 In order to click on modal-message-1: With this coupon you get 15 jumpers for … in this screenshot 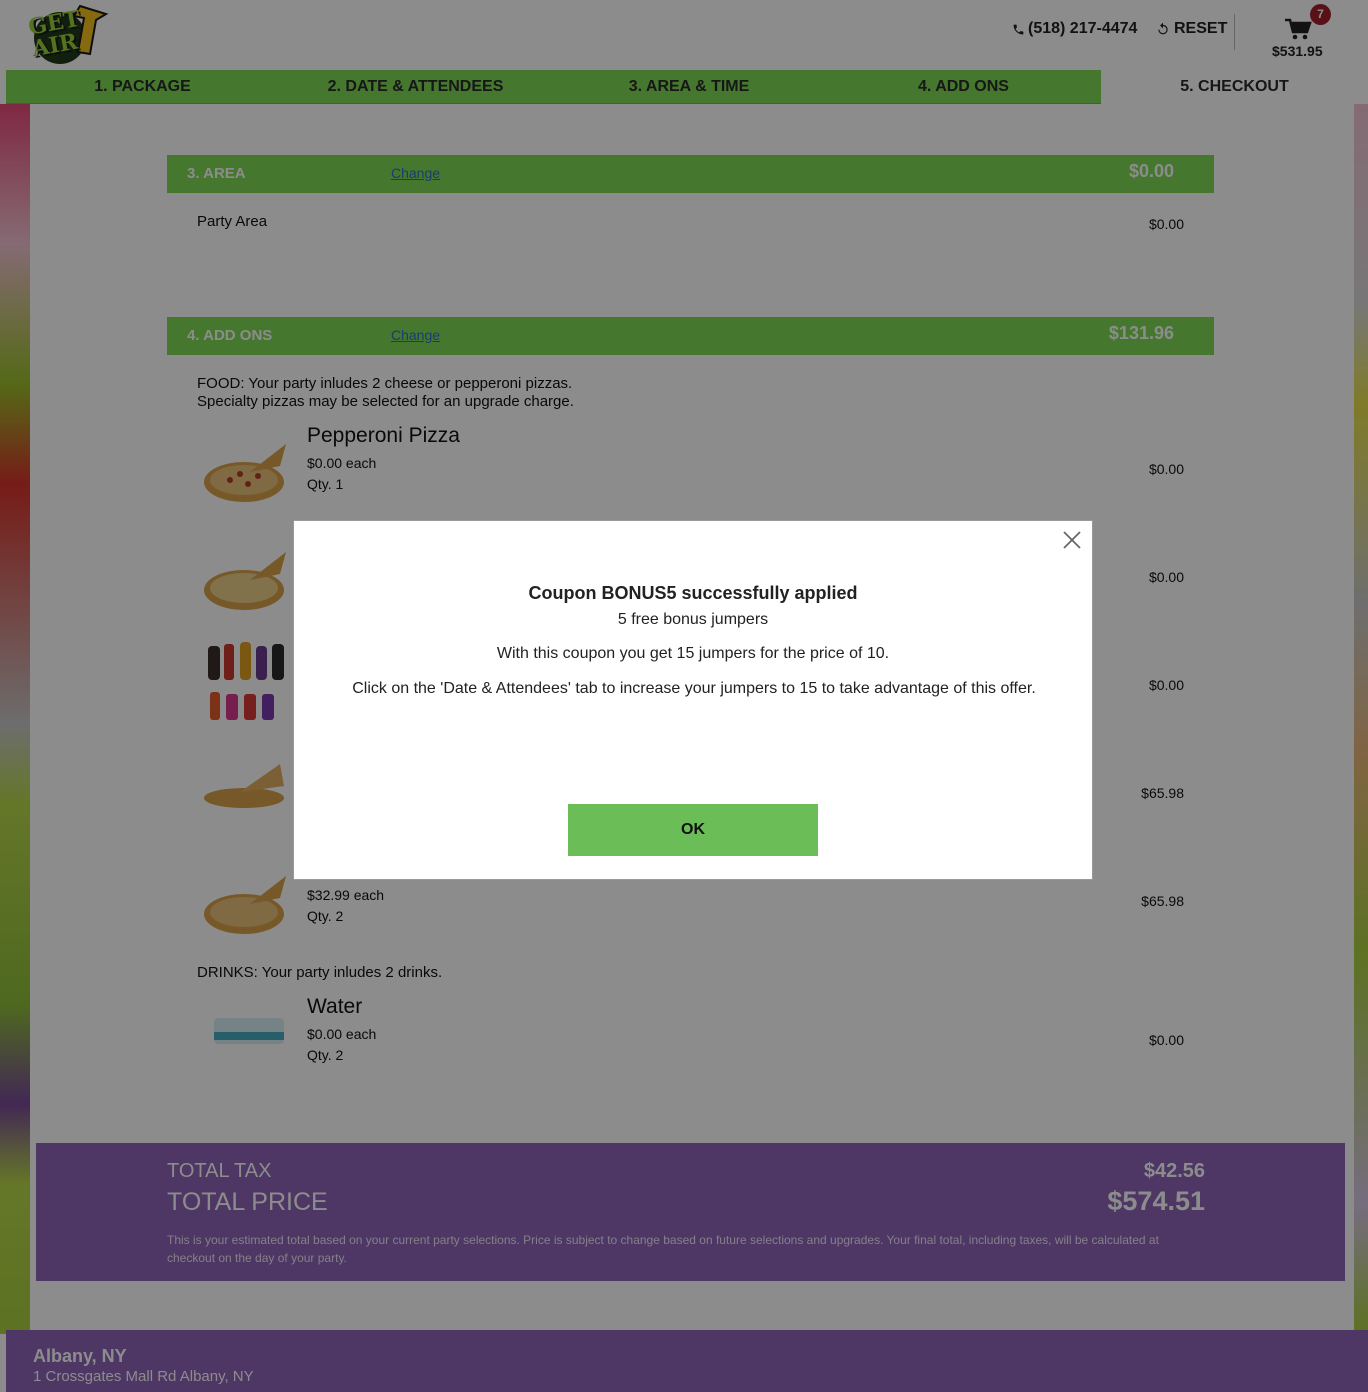, I will do `click(693, 653)`.